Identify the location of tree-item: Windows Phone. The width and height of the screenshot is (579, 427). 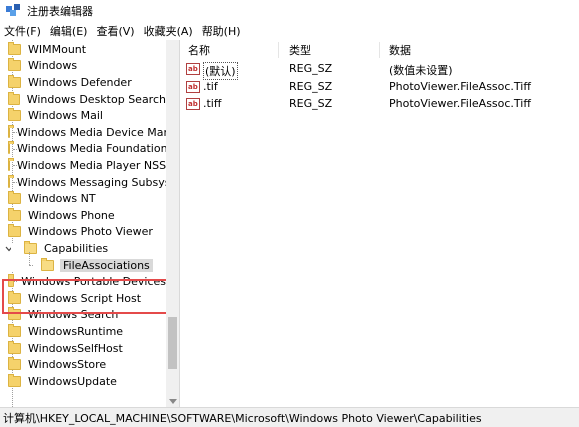
(83, 215).